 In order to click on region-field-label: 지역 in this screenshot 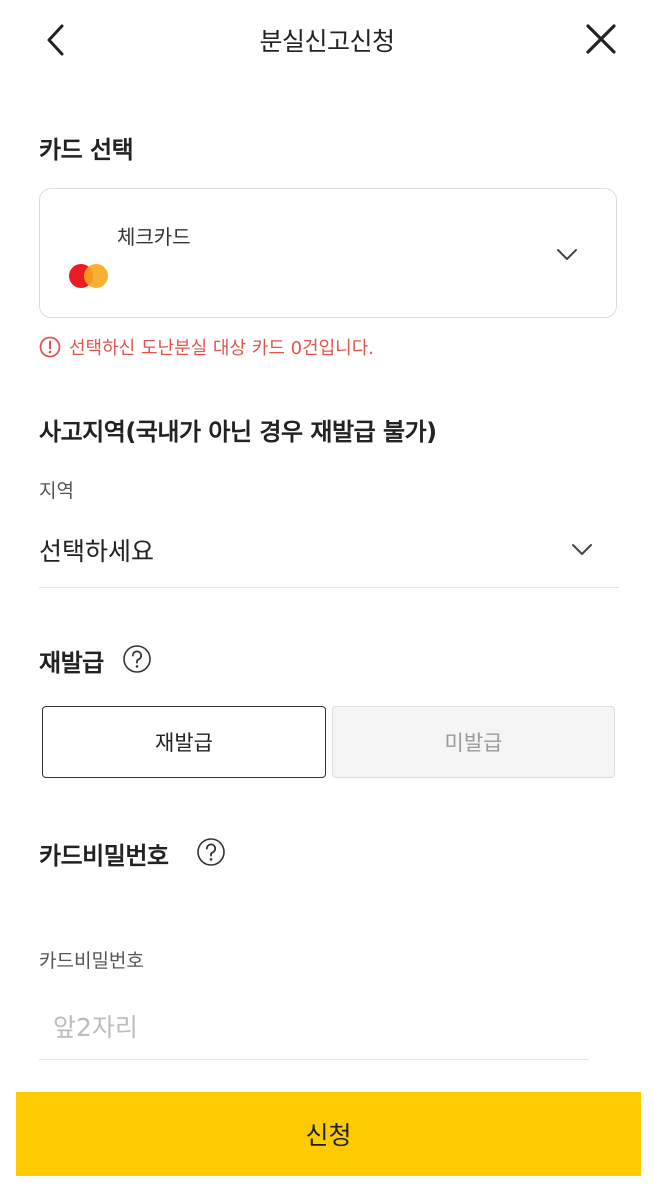, I will do `click(56, 491)`.